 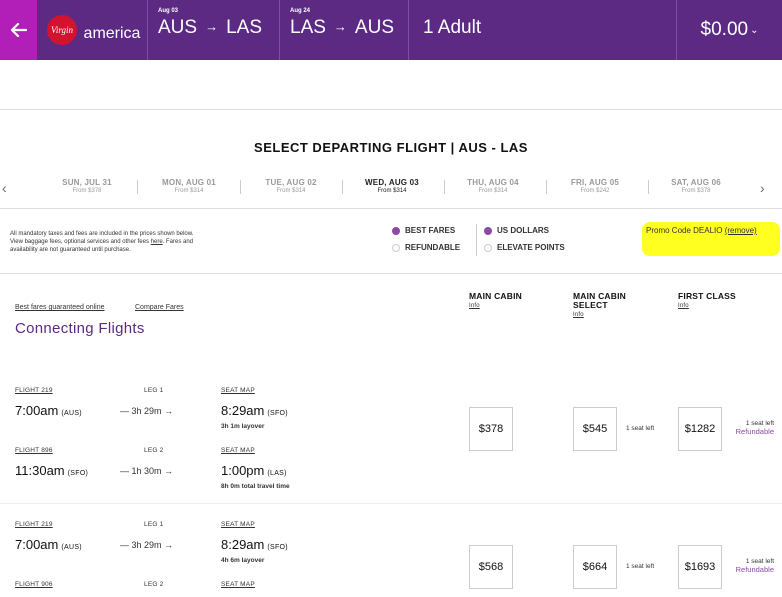 I want to click on section-title: Connecting Flights, so click(x=80, y=328).